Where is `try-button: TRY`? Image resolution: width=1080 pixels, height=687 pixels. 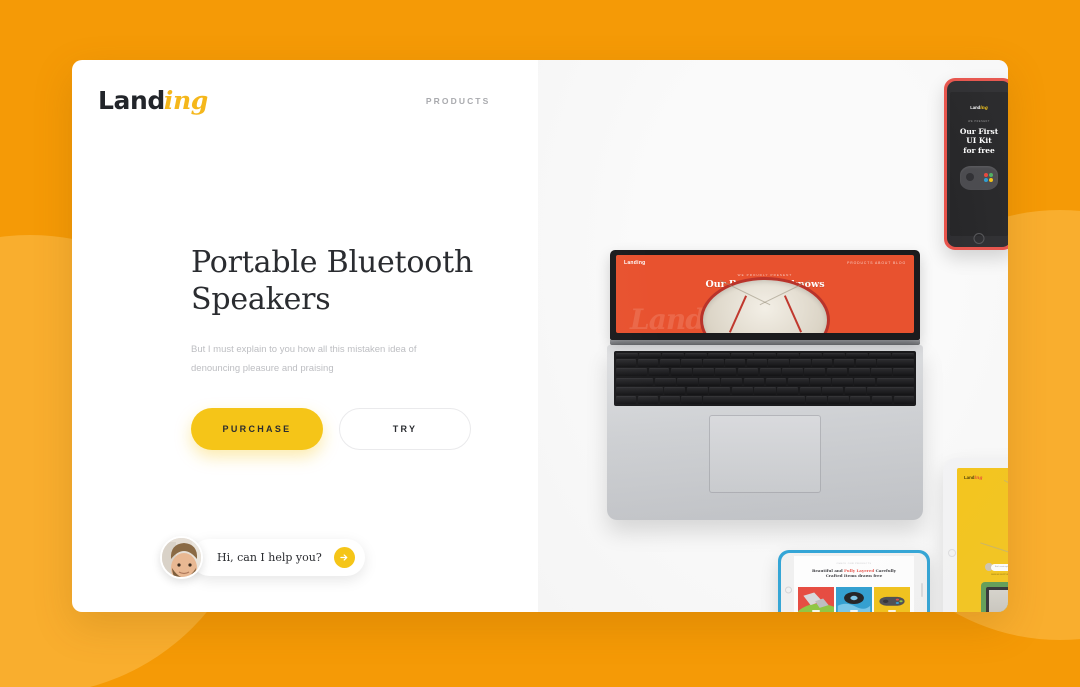 try-button: TRY is located at coordinates (405, 429).